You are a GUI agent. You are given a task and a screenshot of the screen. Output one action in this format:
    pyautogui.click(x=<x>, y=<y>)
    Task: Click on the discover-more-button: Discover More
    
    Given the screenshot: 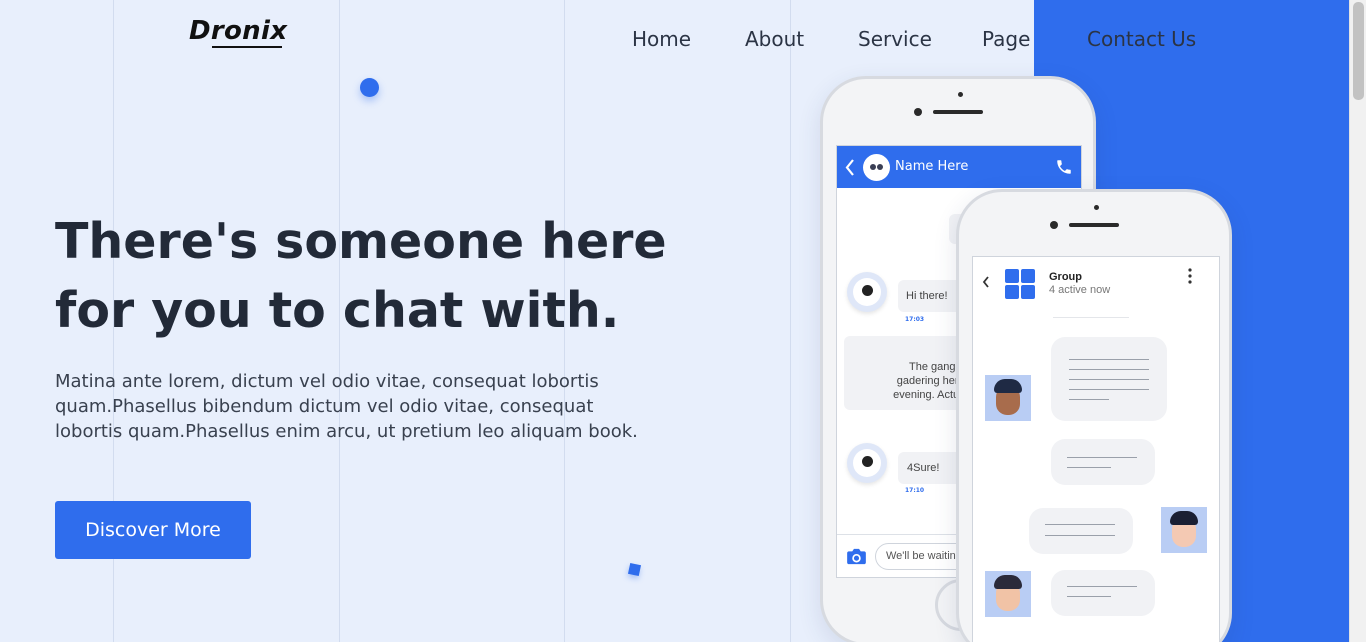 What is the action you would take?
    pyautogui.click(x=153, y=530)
    